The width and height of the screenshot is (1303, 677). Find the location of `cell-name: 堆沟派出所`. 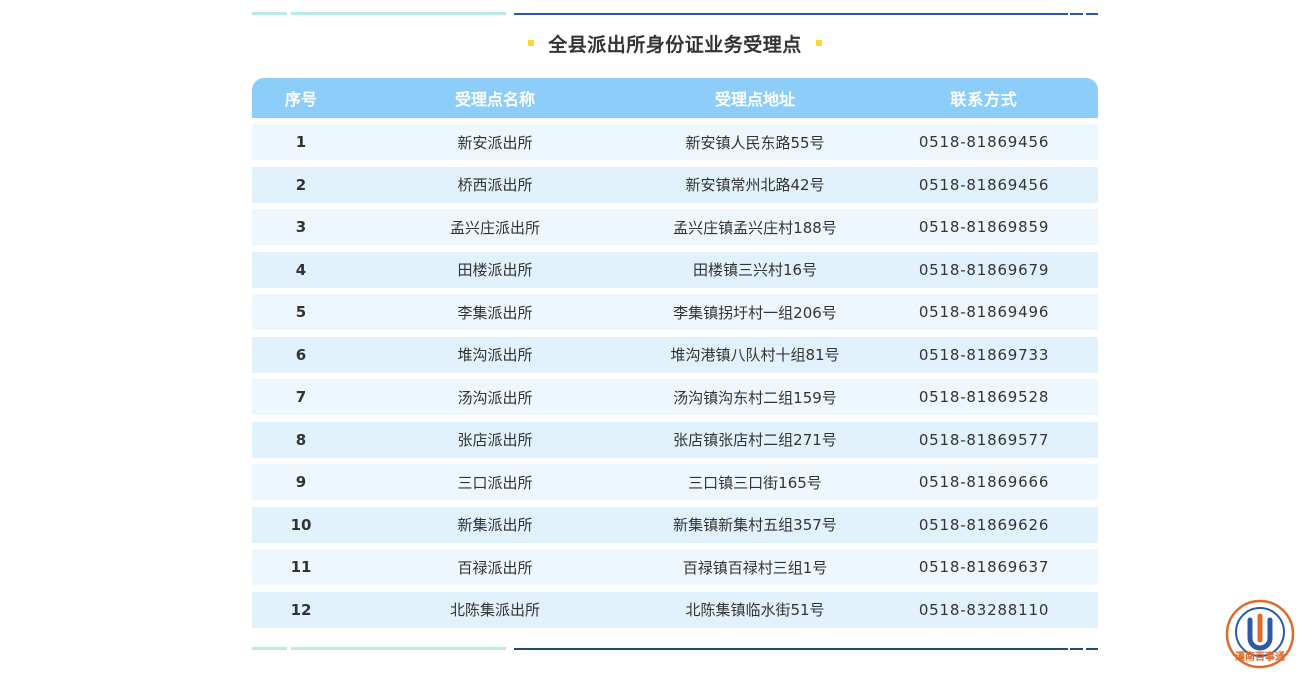

cell-name: 堆沟派出所 is located at coordinates (495, 355).